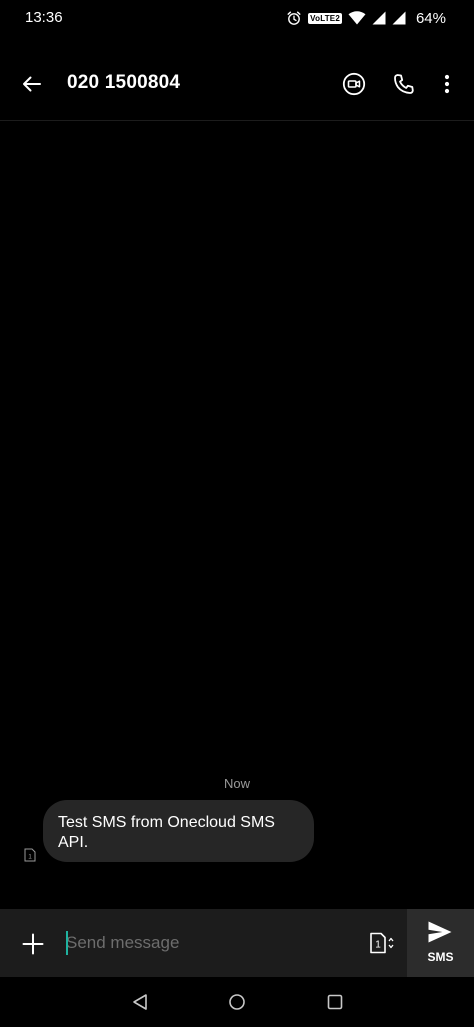 Image resolution: width=474 pixels, height=1027 pixels. I want to click on sim-select-button: 1, so click(382, 943).